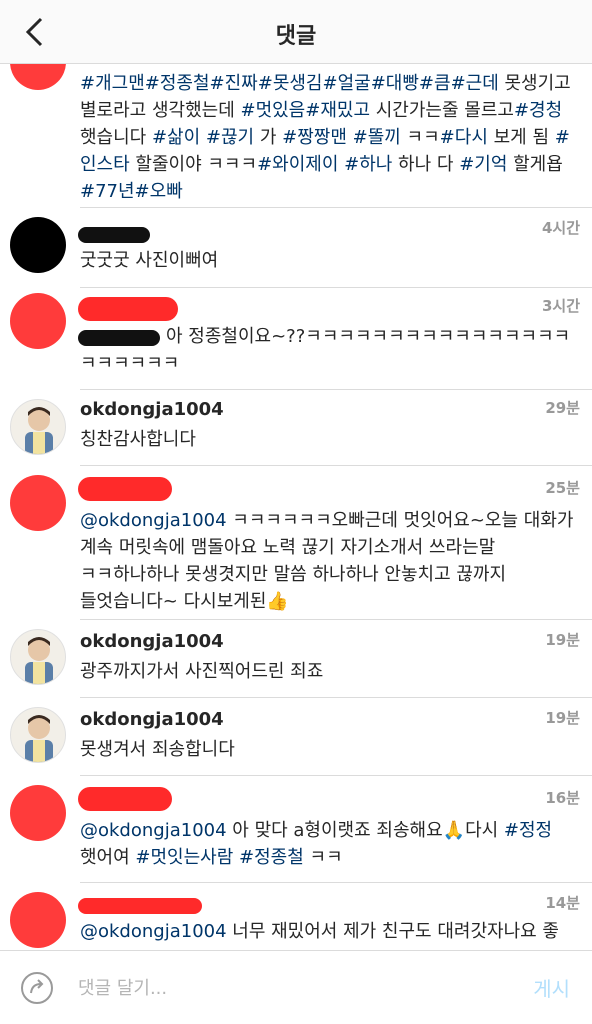  I want to click on comment-text: 굿굿굿 사진이뻐여, so click(149, 260).